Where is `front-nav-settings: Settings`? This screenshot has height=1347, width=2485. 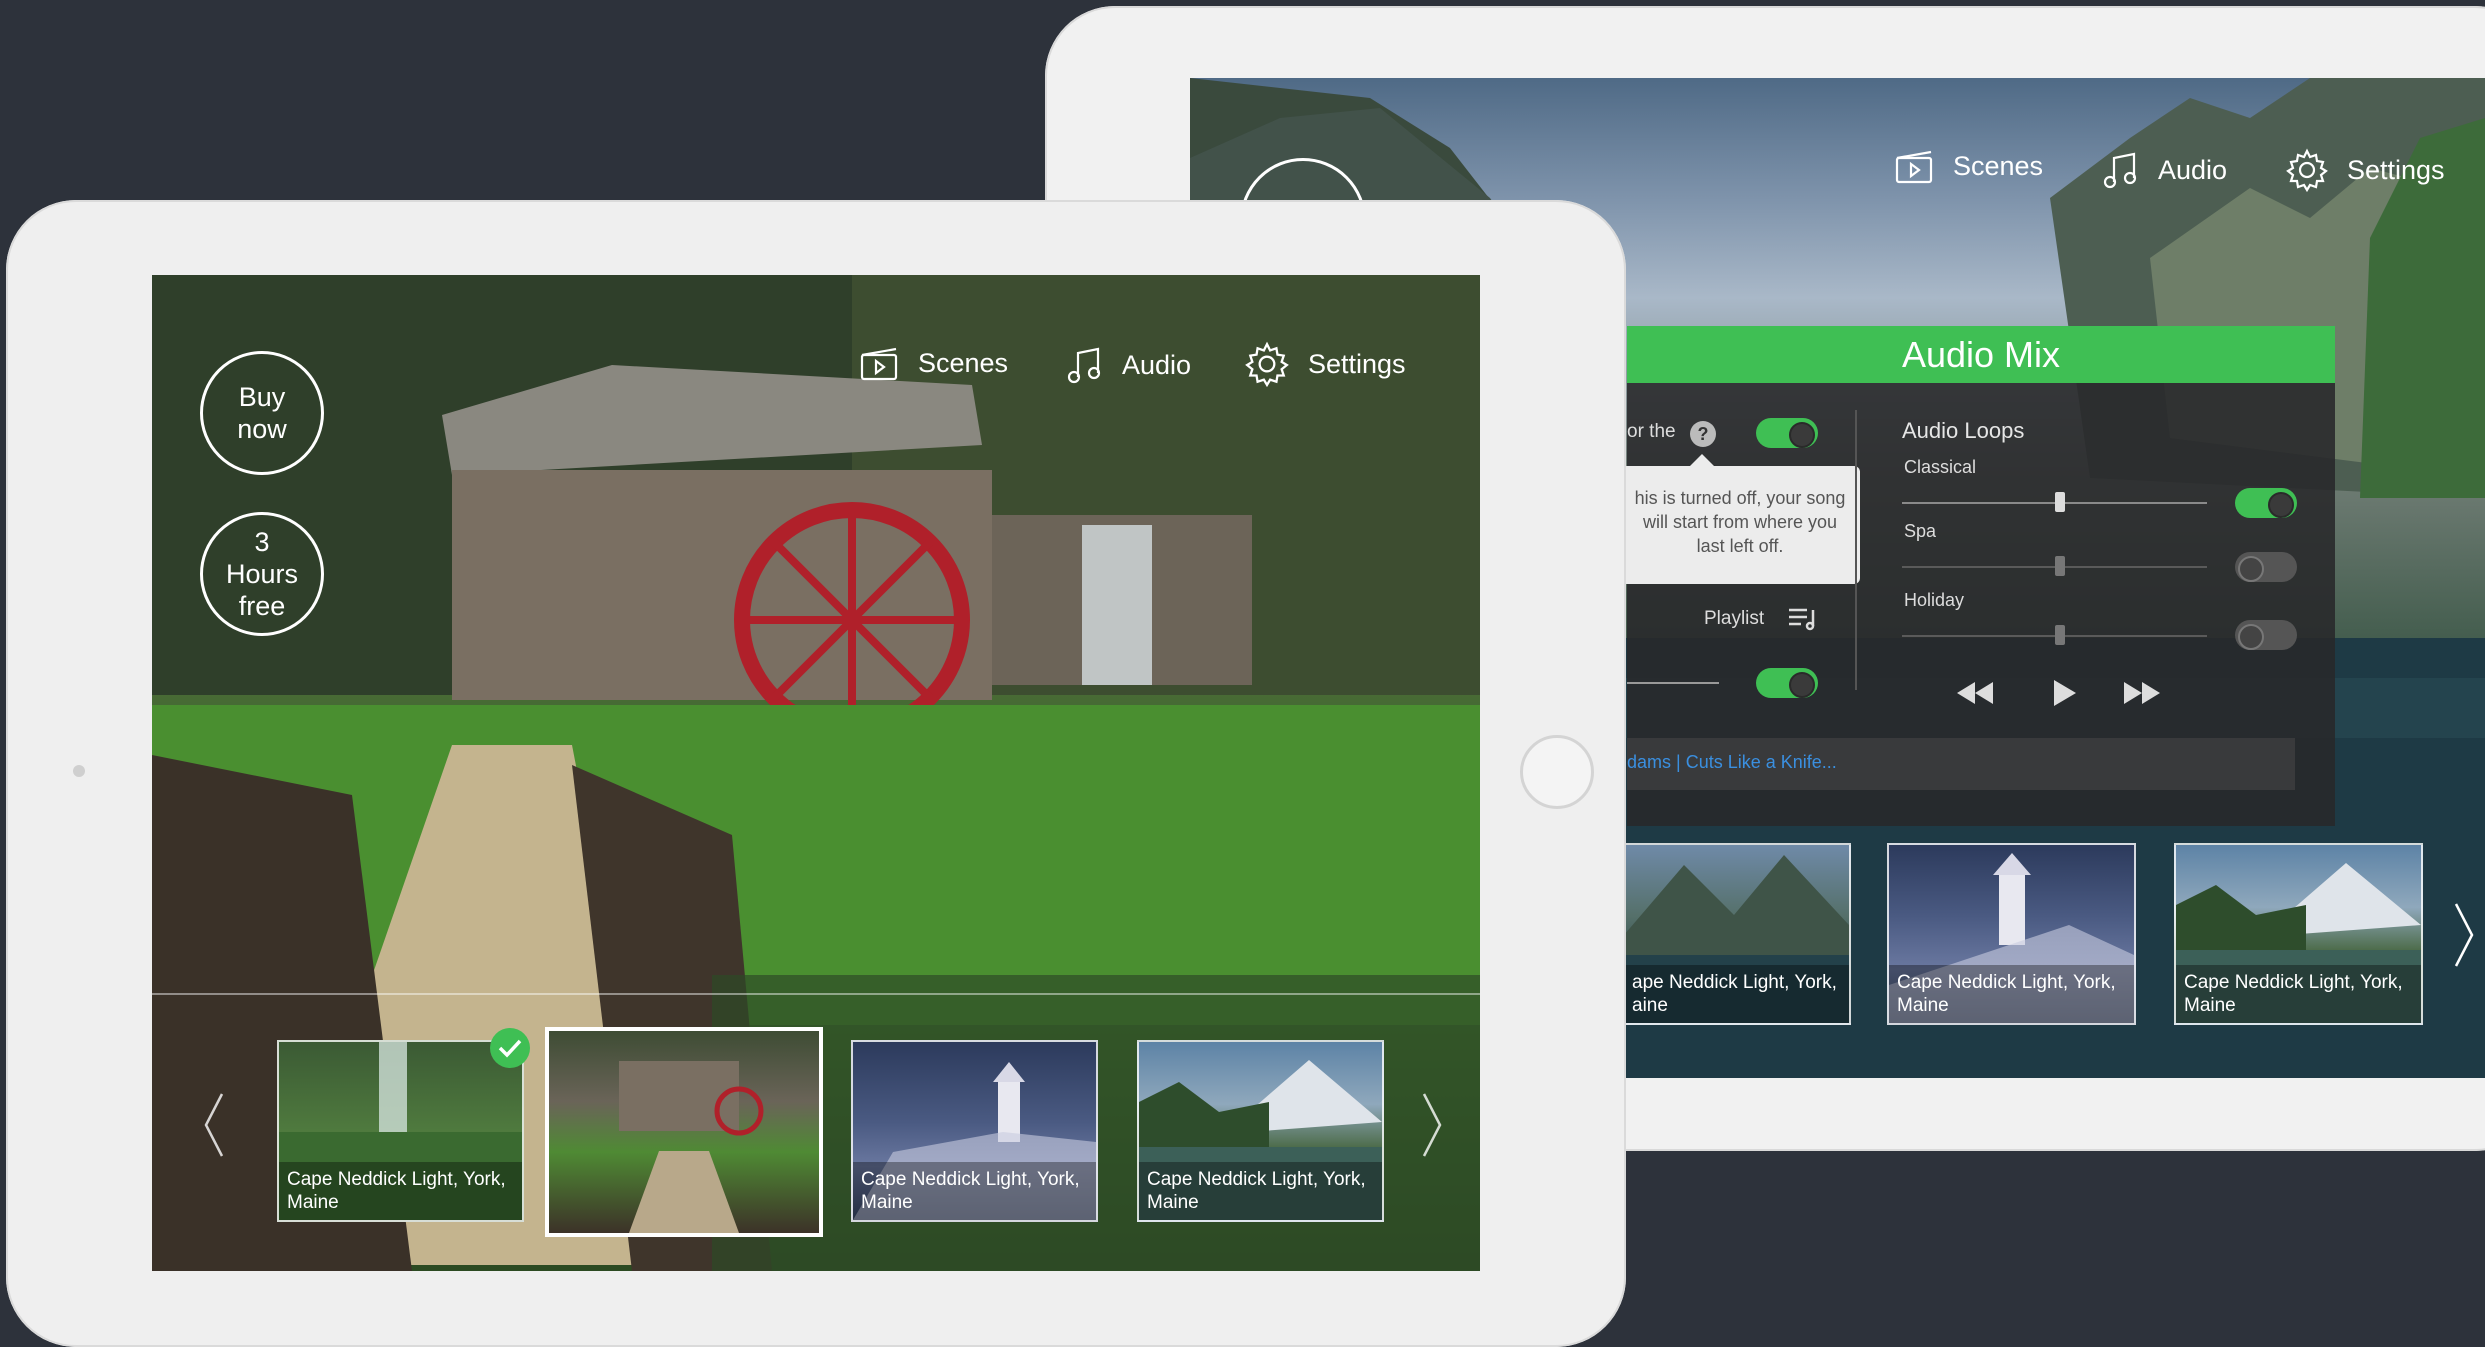
front-nav-settings: Settings is located at coordinates (1325, 364).